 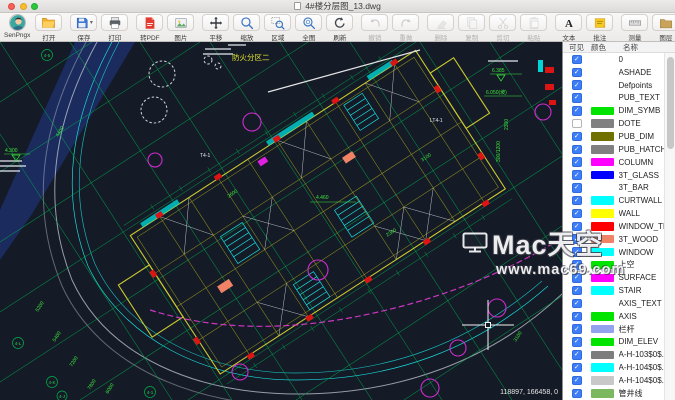 What do you see at coordinates (180, 28) in the screenshot?
I see `image-button: 图片` at bounding box center [180, 28].